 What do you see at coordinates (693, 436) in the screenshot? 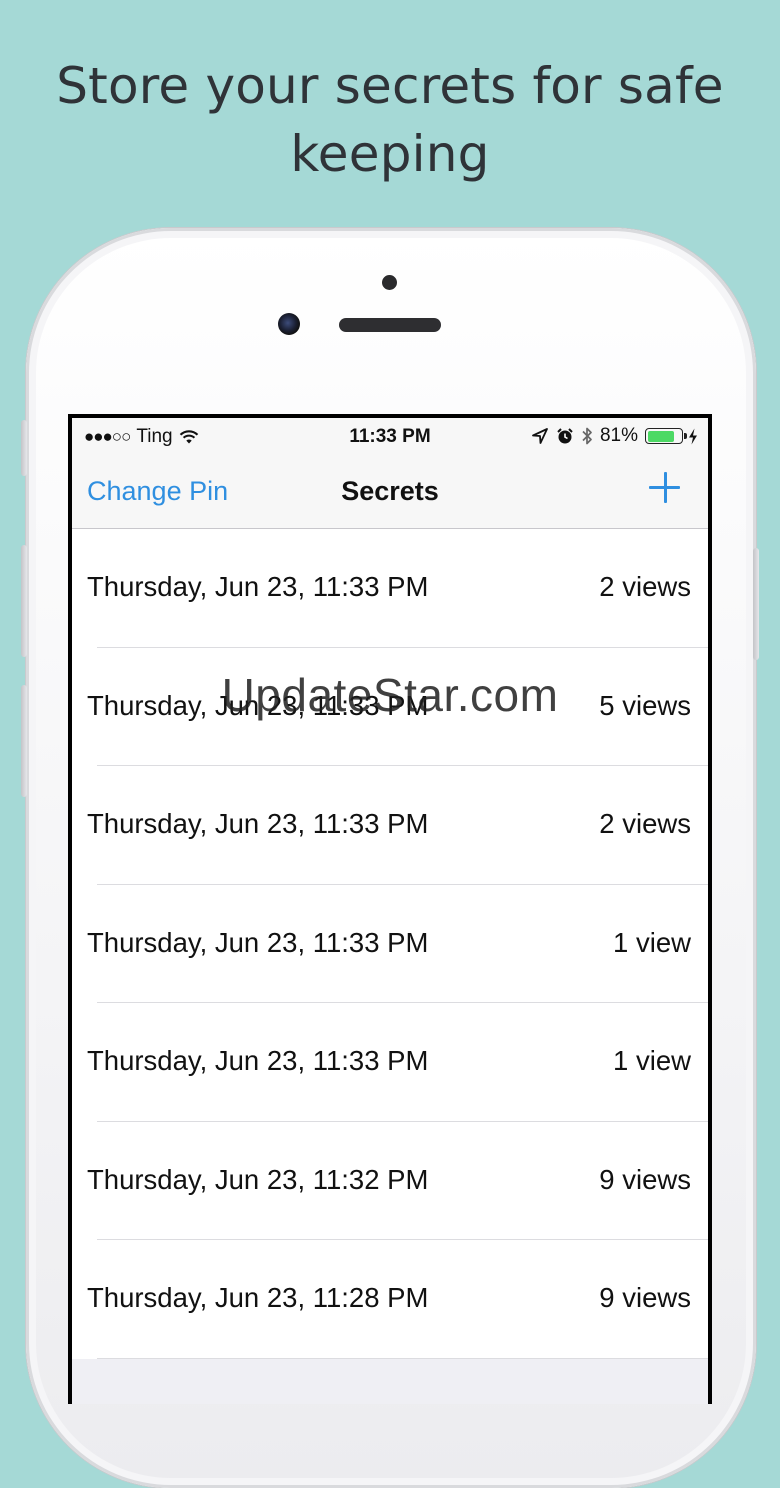
I see `charging-bolt-icon` at bounding box center [693, 436].